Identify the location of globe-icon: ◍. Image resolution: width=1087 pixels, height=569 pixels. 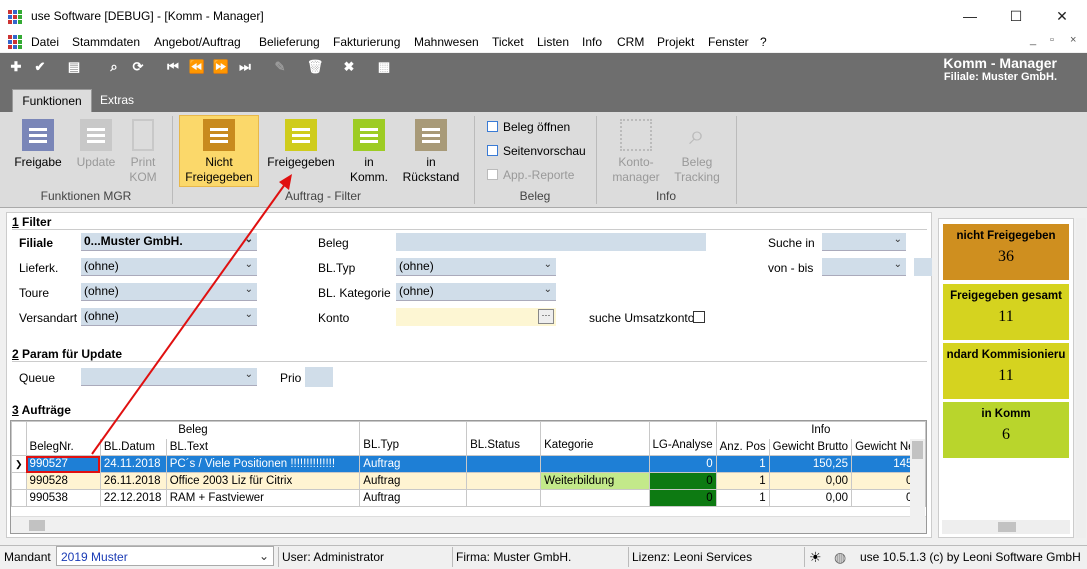
(840, 557).